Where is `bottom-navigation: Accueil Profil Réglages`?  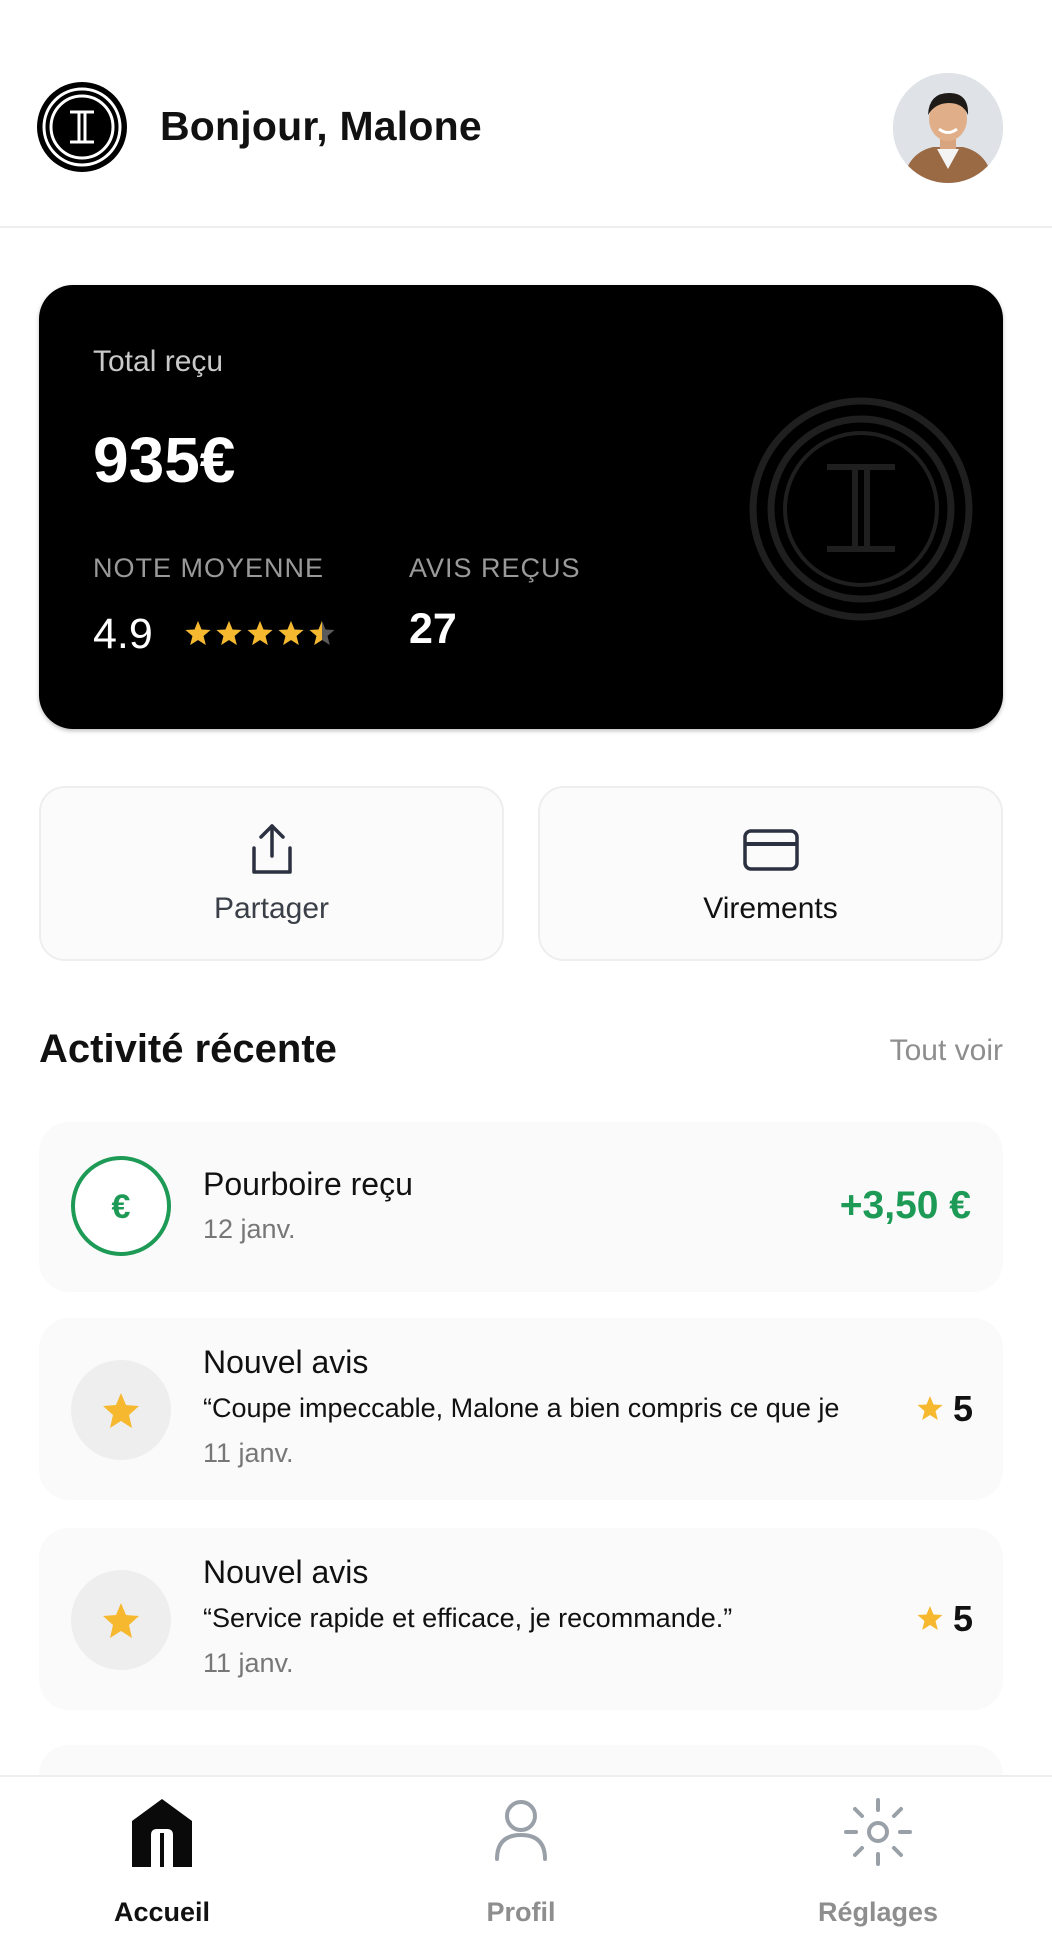
bottom-navigation: Accueil Profil Réglages is located at coordinates (526, 1861).